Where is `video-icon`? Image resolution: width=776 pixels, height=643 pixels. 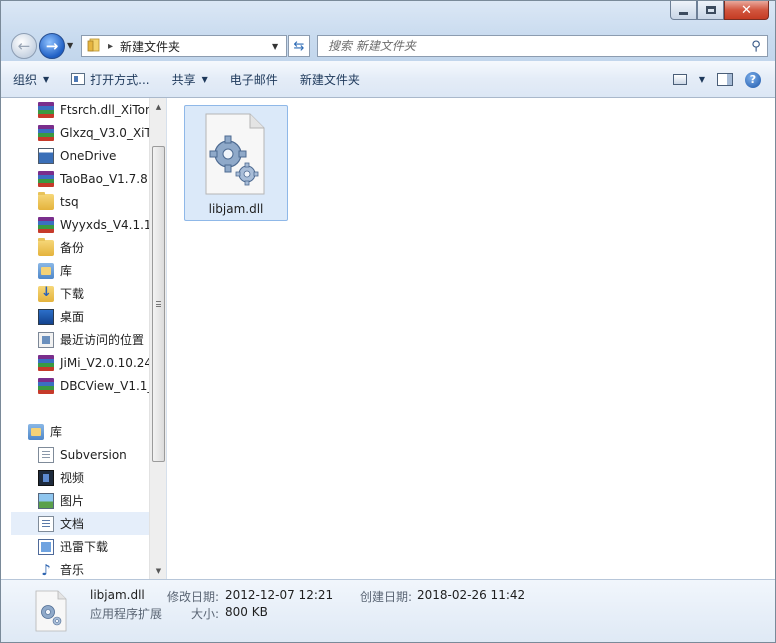
video-icon is located at coordinates (46, 477).